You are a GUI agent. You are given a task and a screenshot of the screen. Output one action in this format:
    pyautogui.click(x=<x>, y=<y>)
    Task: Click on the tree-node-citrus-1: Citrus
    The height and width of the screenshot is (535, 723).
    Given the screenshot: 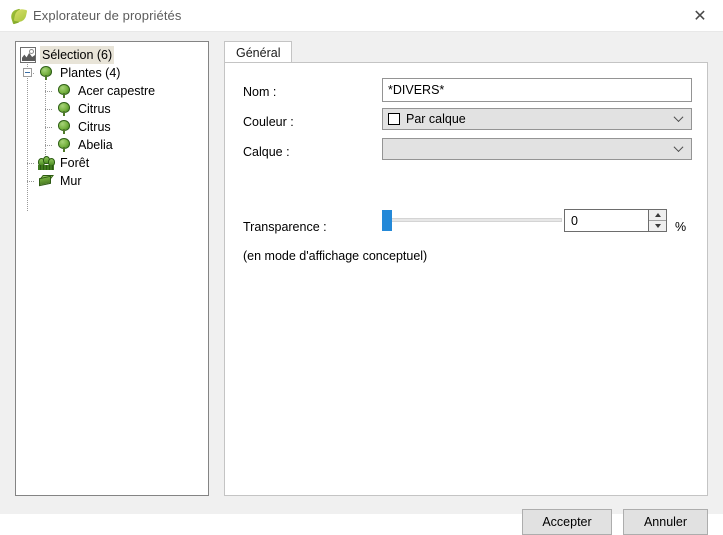 What is the action you would take?
    pyautogui.click(x=112, y=109)
    